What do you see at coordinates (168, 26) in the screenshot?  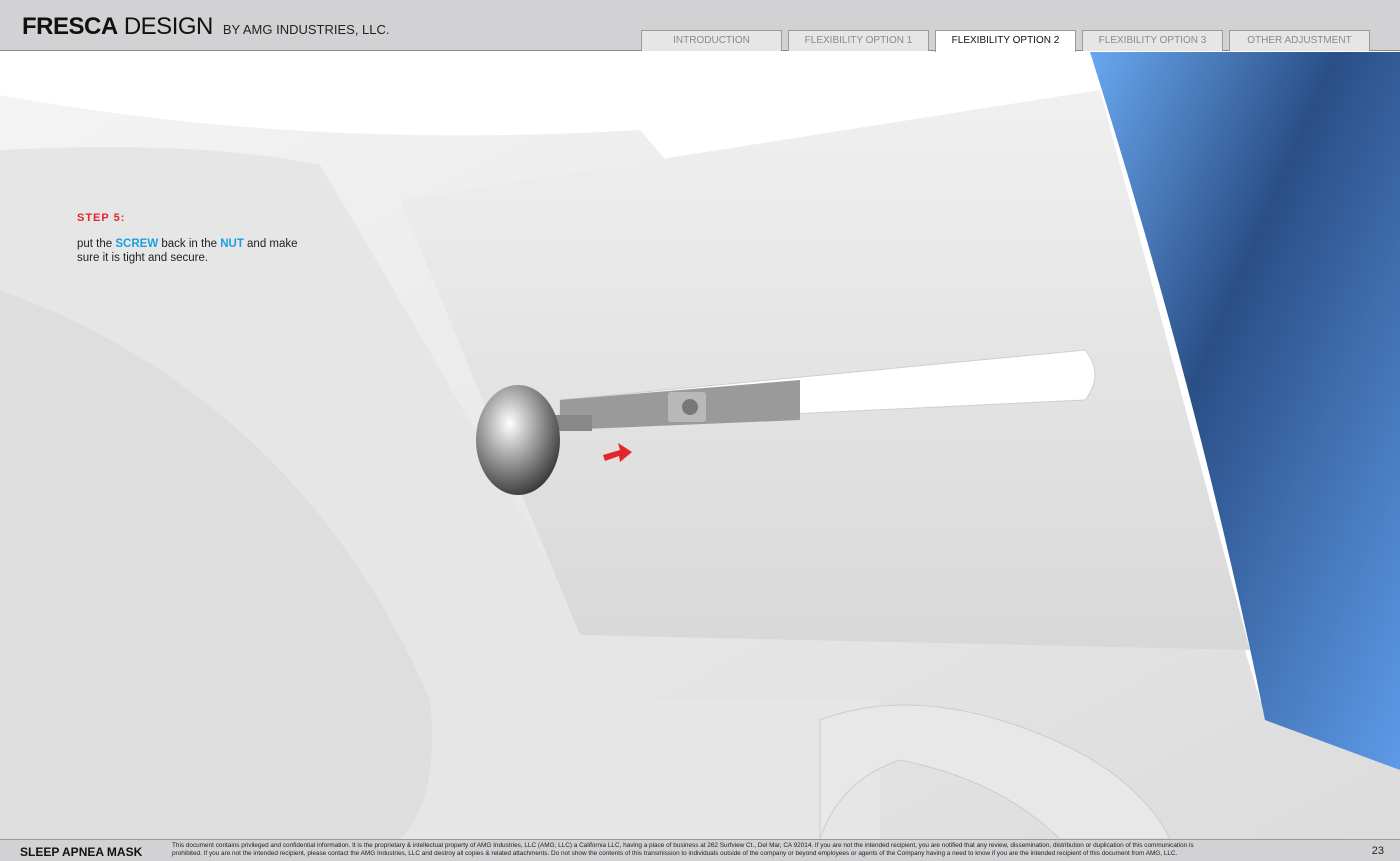 I see `brand-light: DESIGN` at bounding box center [168, 26].